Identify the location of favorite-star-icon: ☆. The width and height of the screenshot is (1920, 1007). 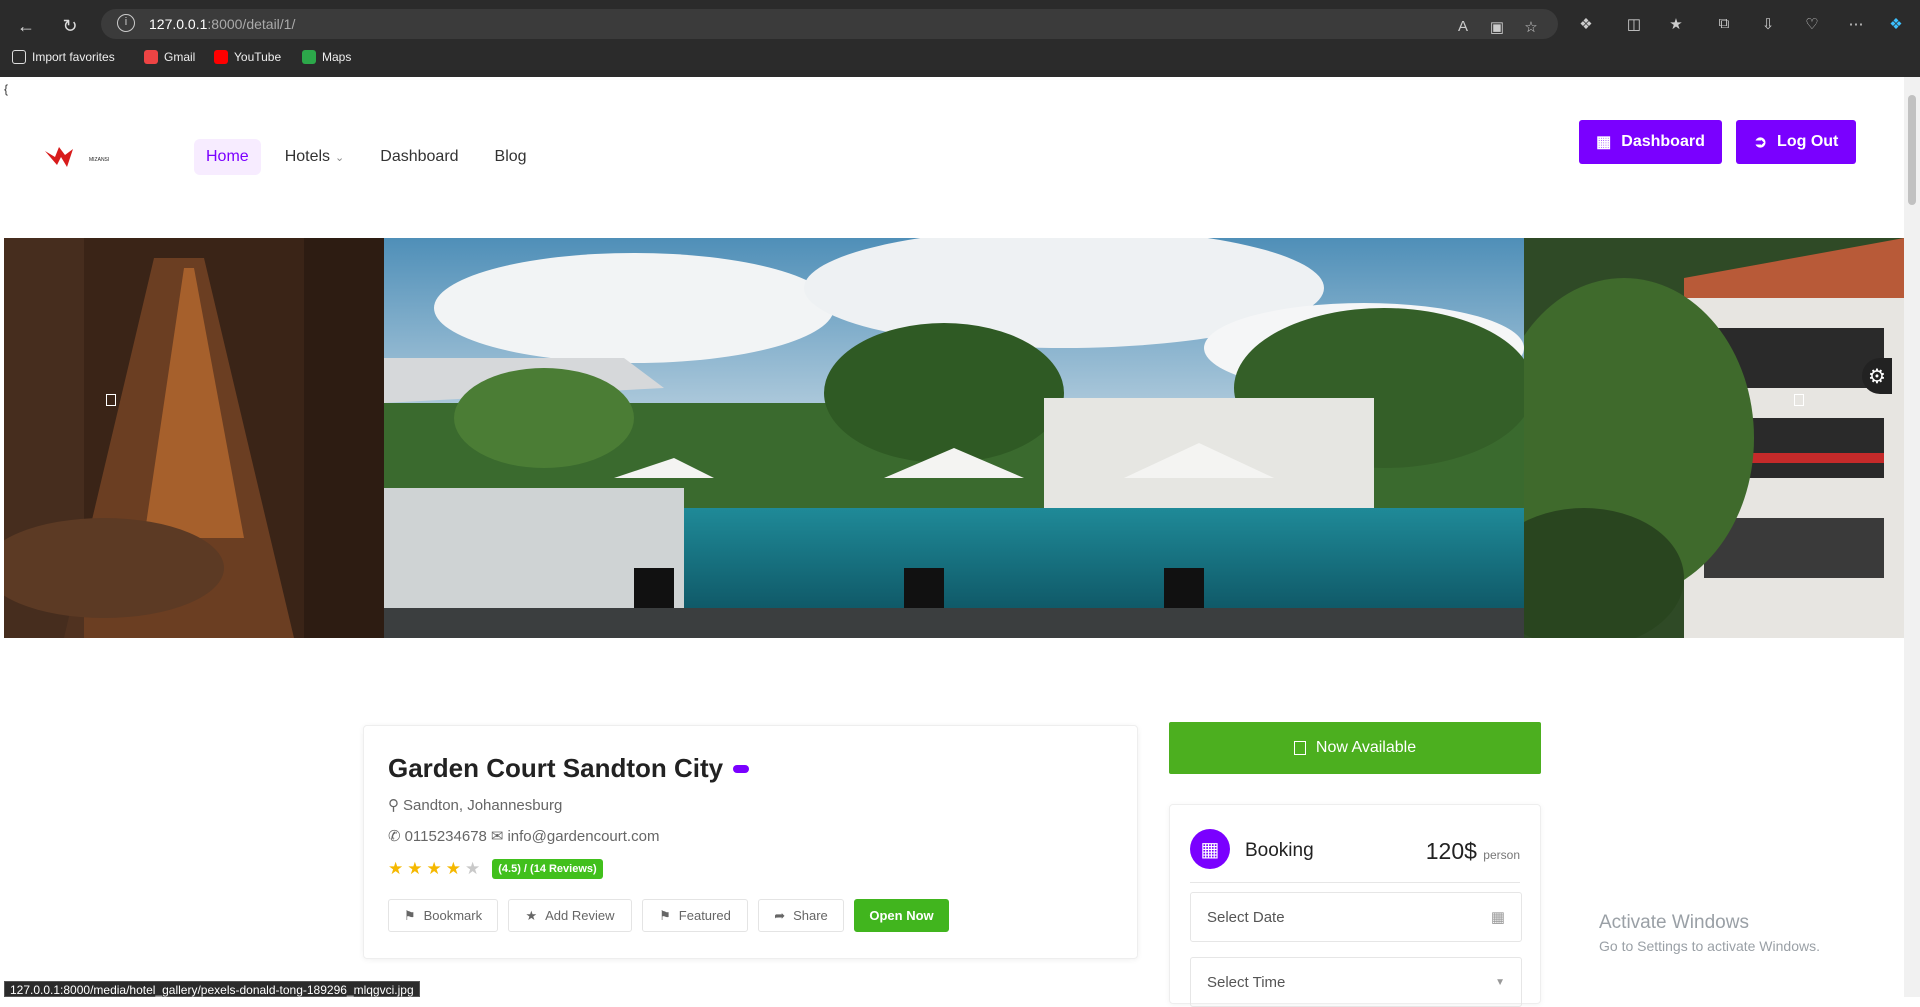
(1531, 28).